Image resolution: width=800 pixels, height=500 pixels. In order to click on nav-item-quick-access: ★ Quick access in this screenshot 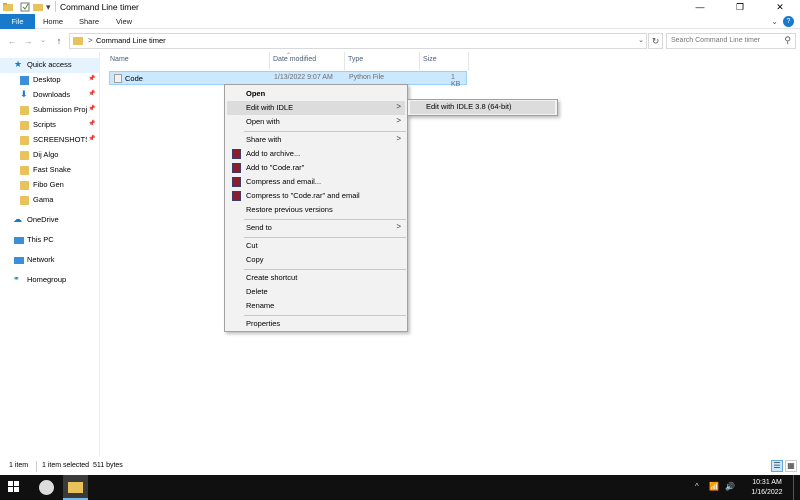, I will do `click(50, 65)`.